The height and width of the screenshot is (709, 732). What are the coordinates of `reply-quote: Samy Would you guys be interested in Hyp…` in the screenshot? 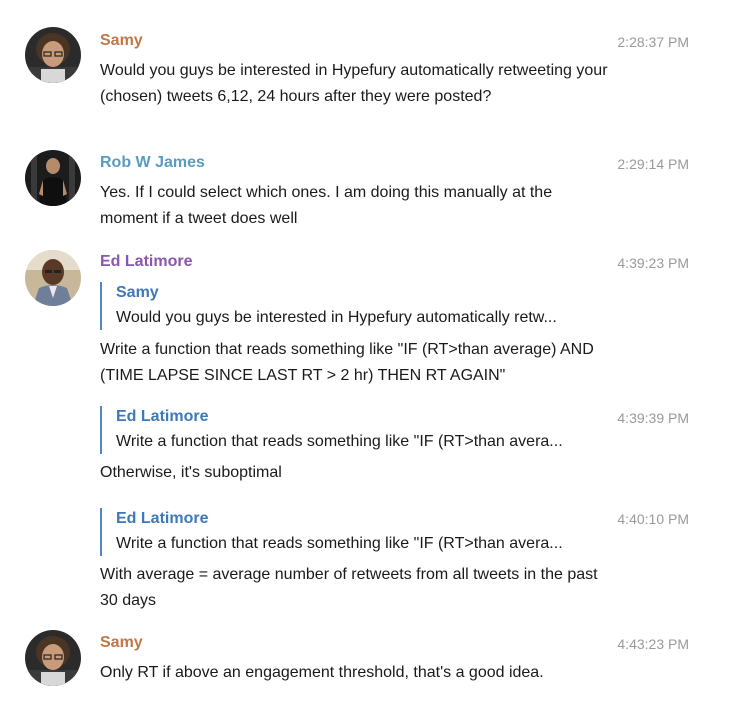 It's located at (368, 306).